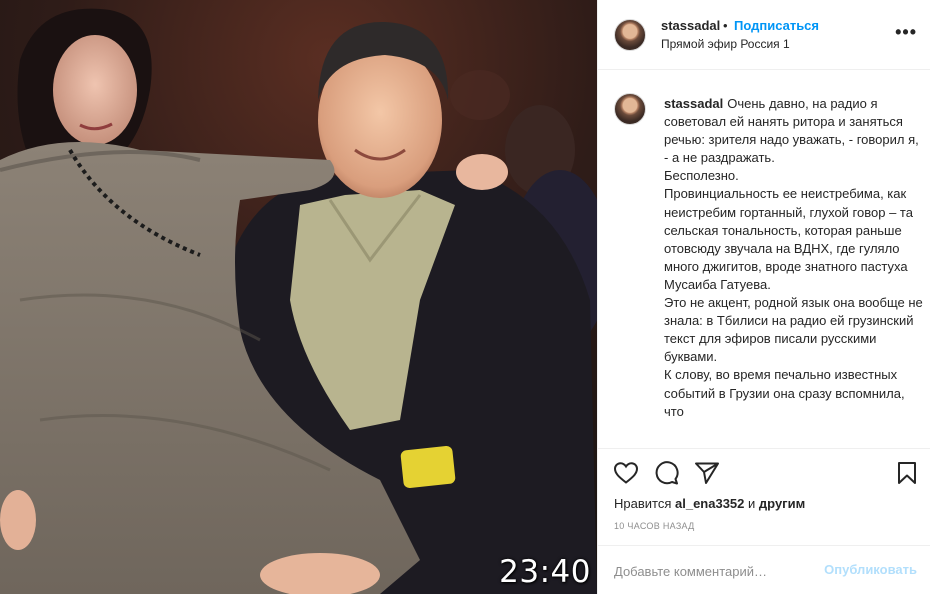 The width and height of the screenshot is (930, 594). Describe the element at coordinates (782, 503) in the screenshot. I see `liked-by-others: другим` at that location.